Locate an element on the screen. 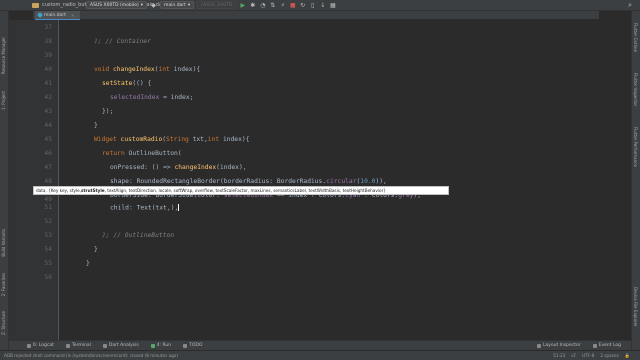  line-number: 44 is located at coordinates (48, 125).